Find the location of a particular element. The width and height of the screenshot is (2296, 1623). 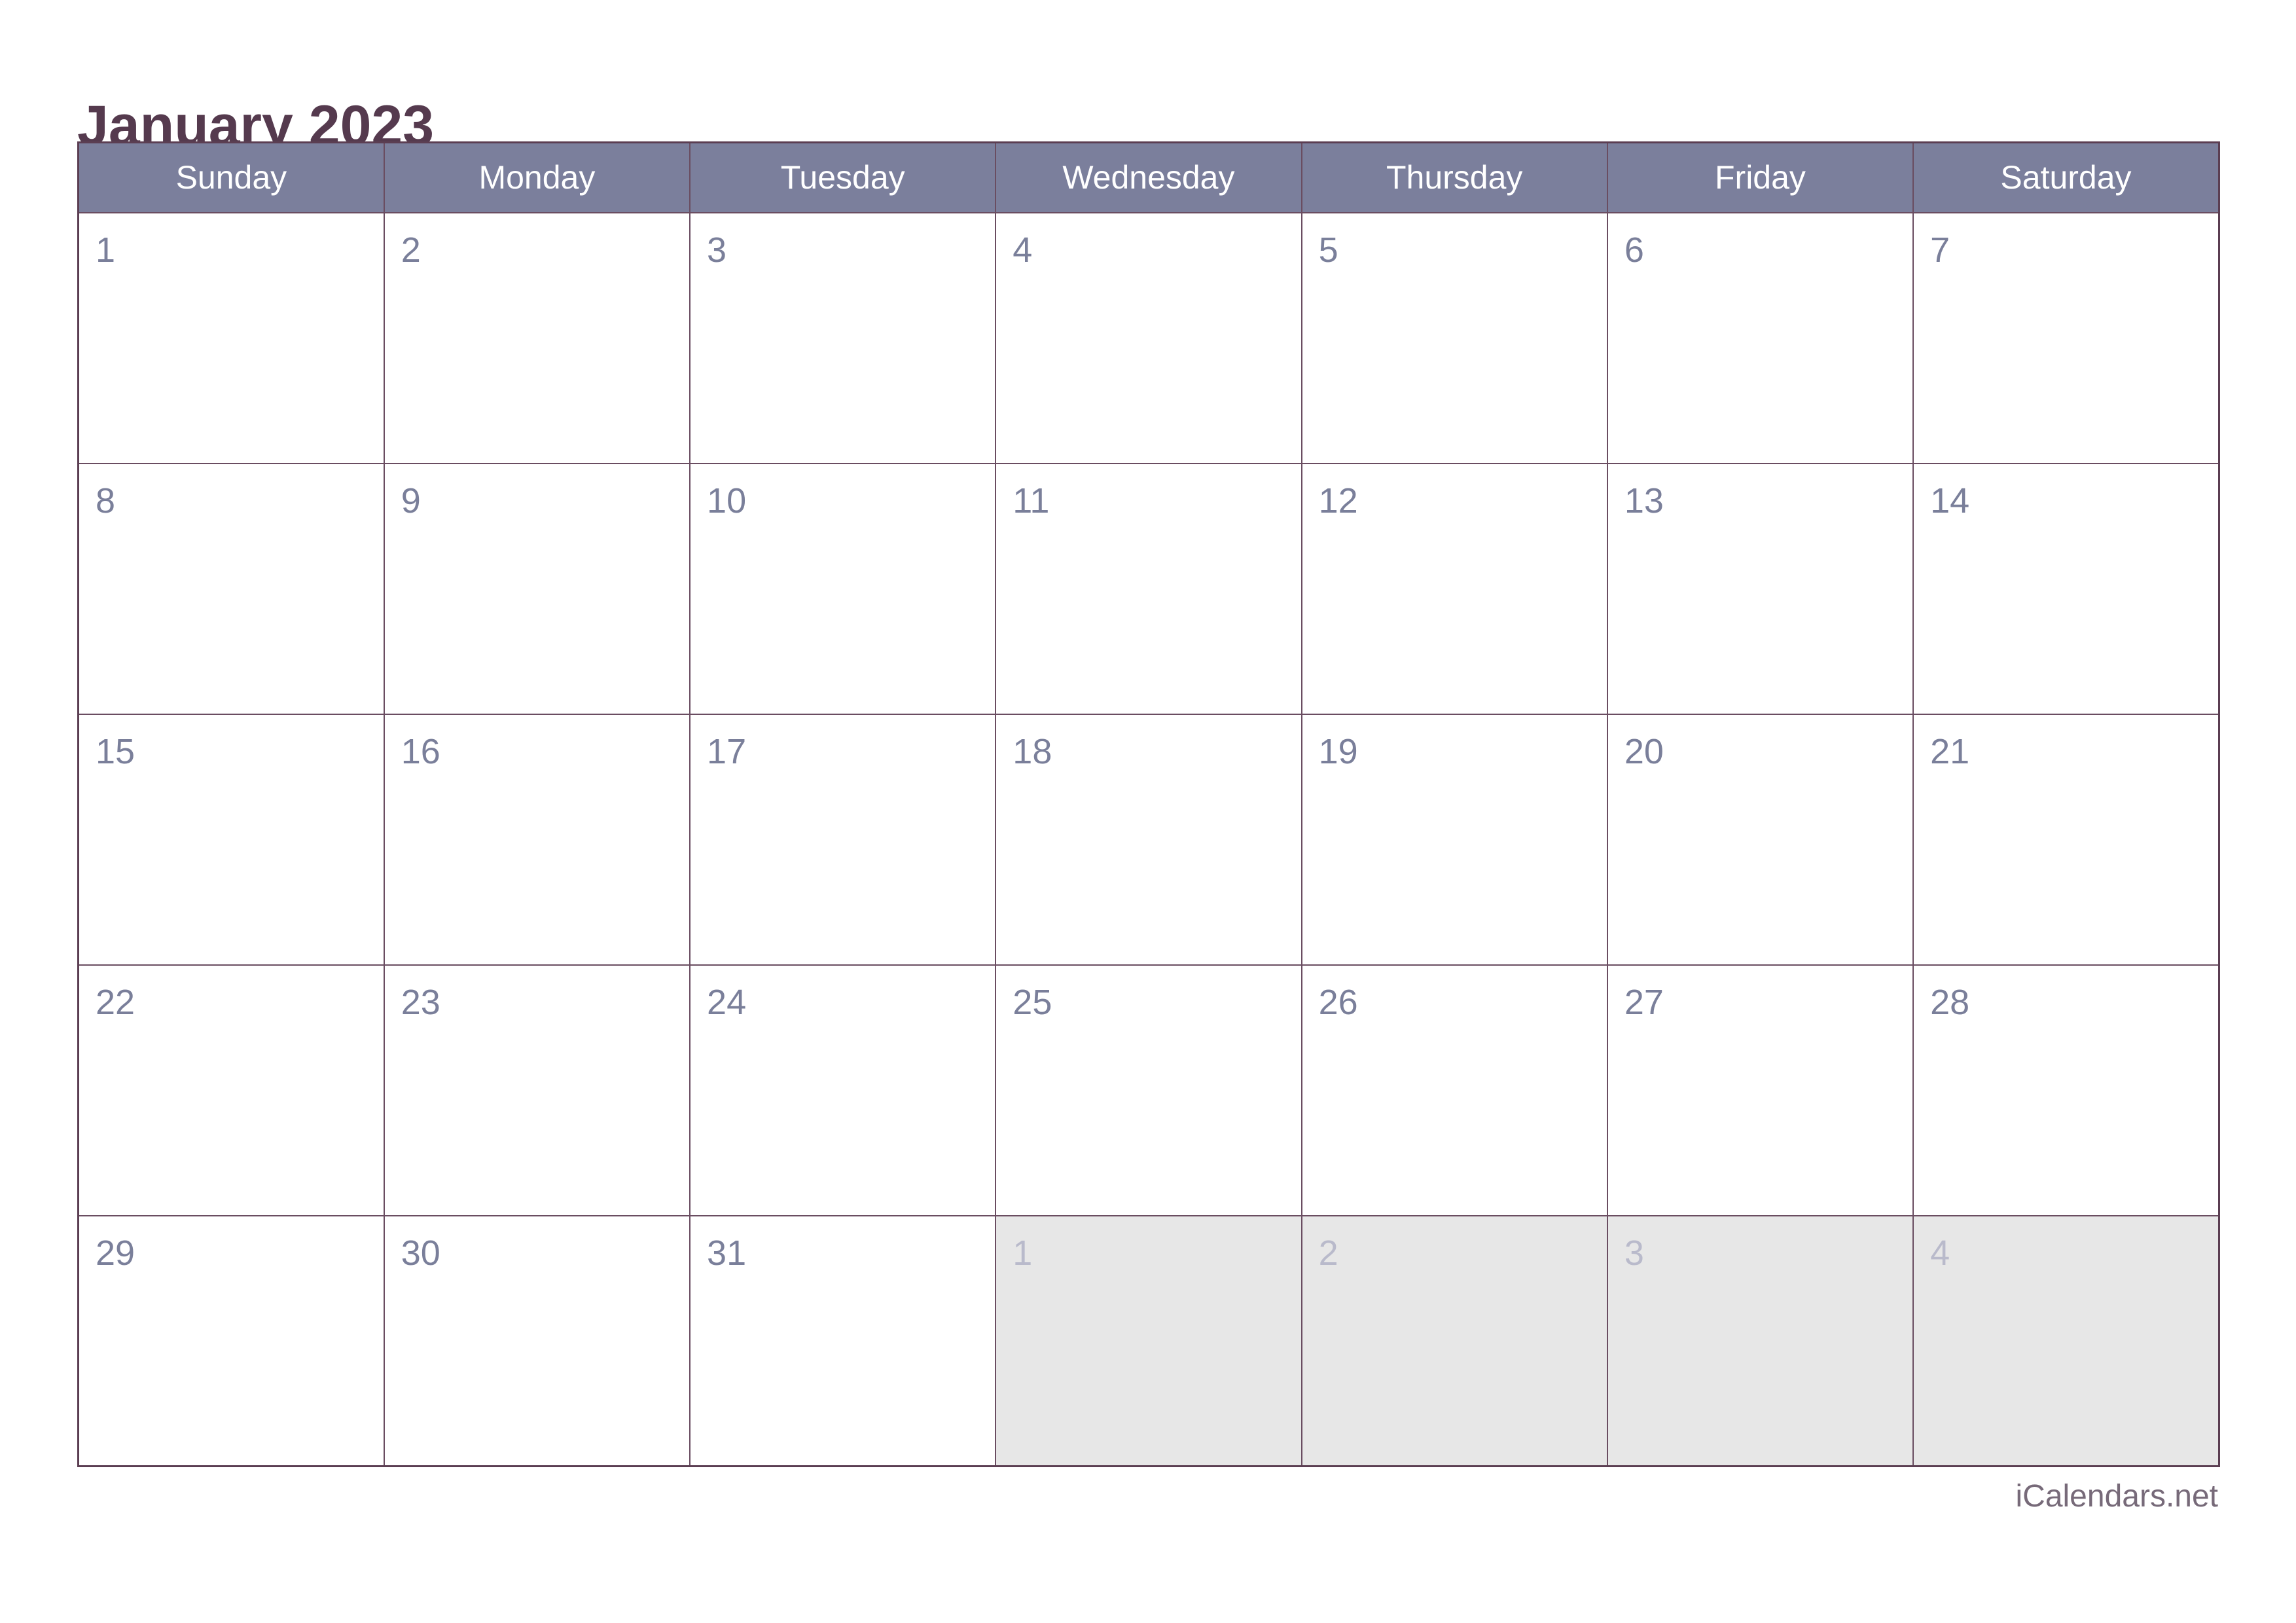

day-number: 16 is located at coordinates (420, 751).